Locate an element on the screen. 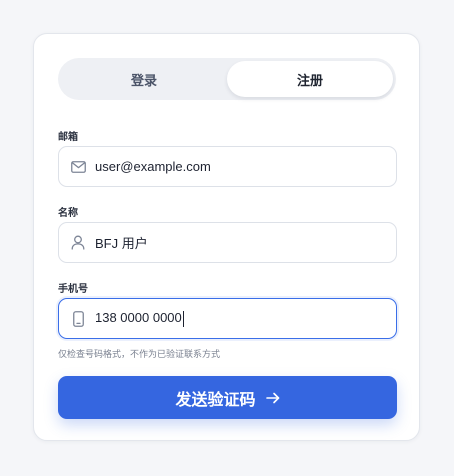 The width and height of the screenshot is (454, 476). text-caret is located at coordinates (183, 318).